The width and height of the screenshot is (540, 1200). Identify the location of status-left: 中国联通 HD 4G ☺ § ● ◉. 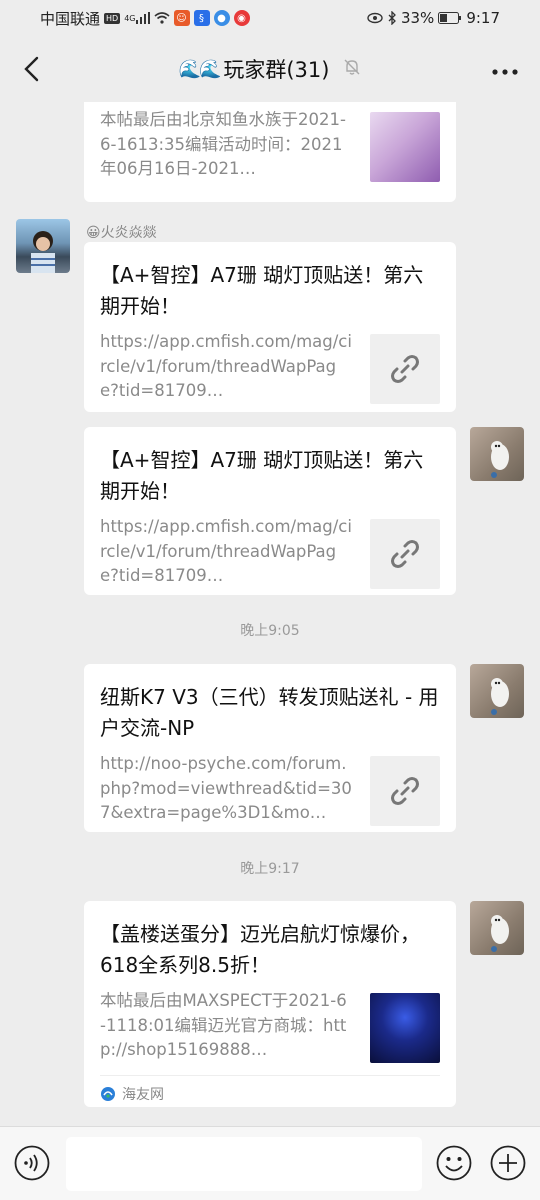
(145, 18).